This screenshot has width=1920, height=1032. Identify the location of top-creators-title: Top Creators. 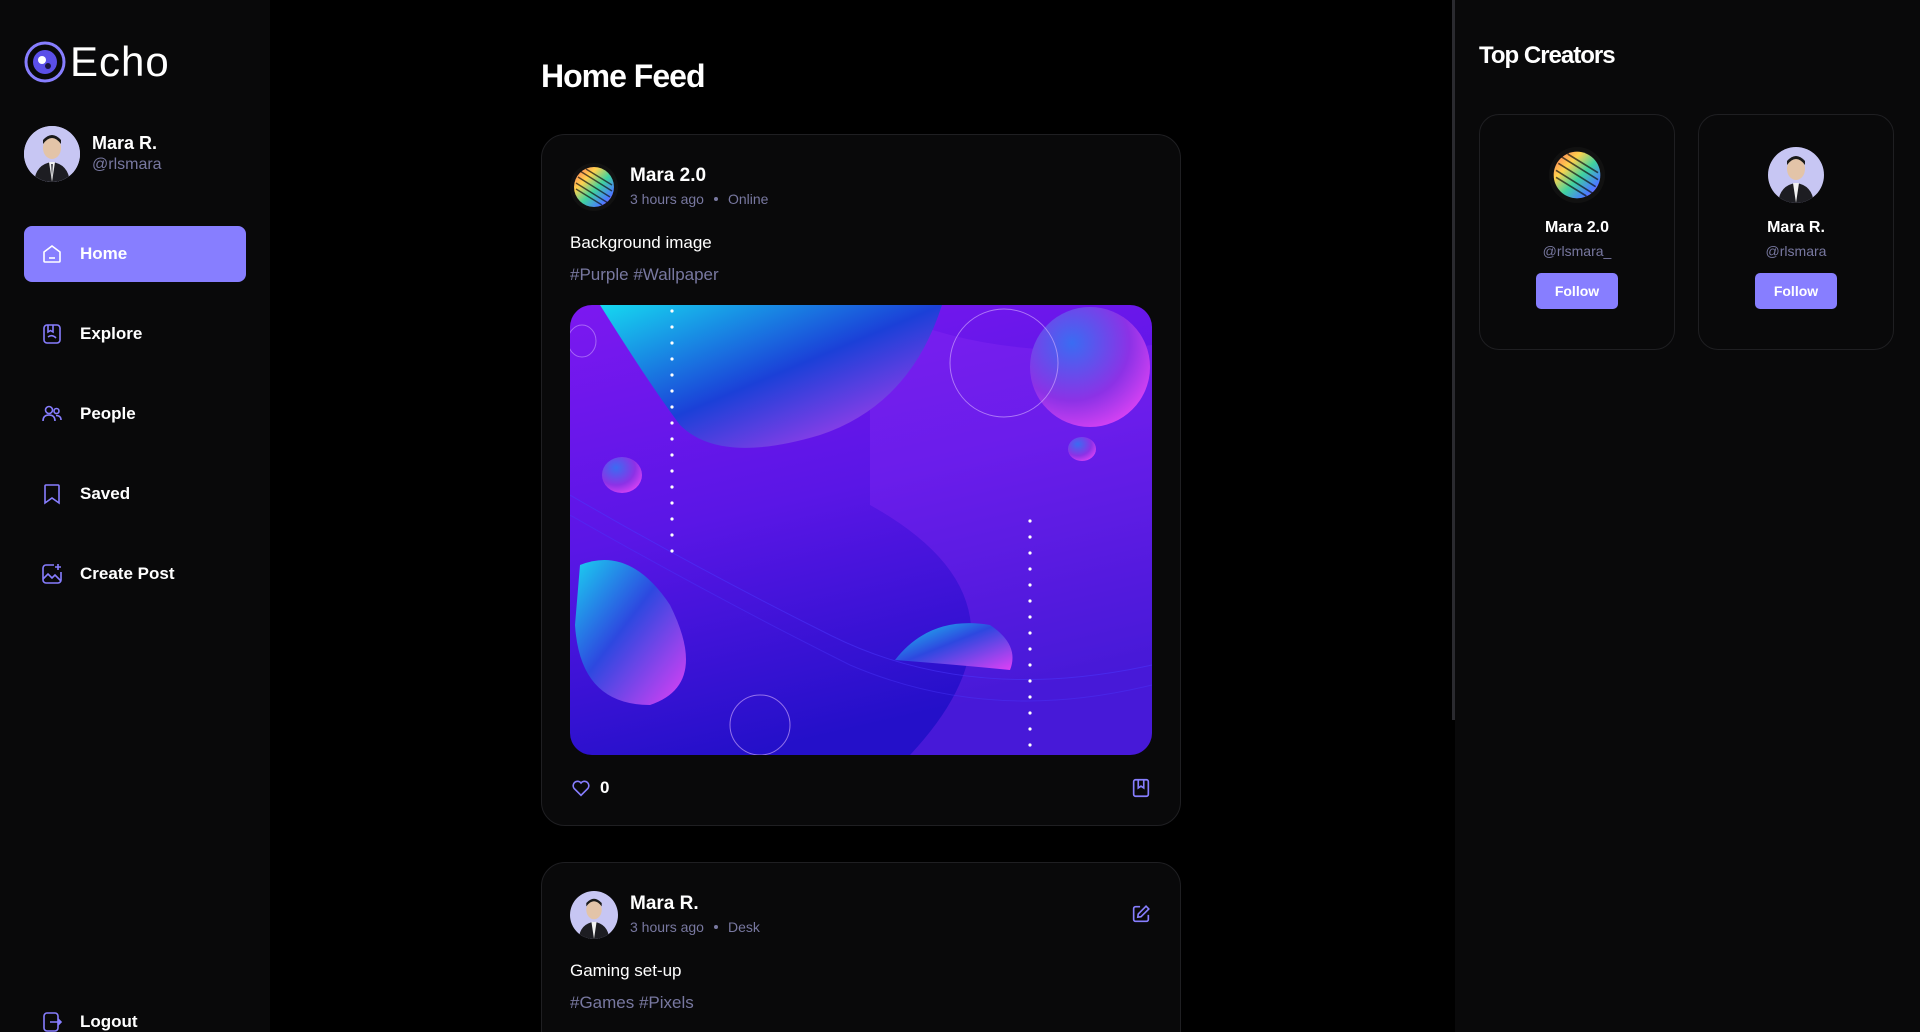
(1547, 55).